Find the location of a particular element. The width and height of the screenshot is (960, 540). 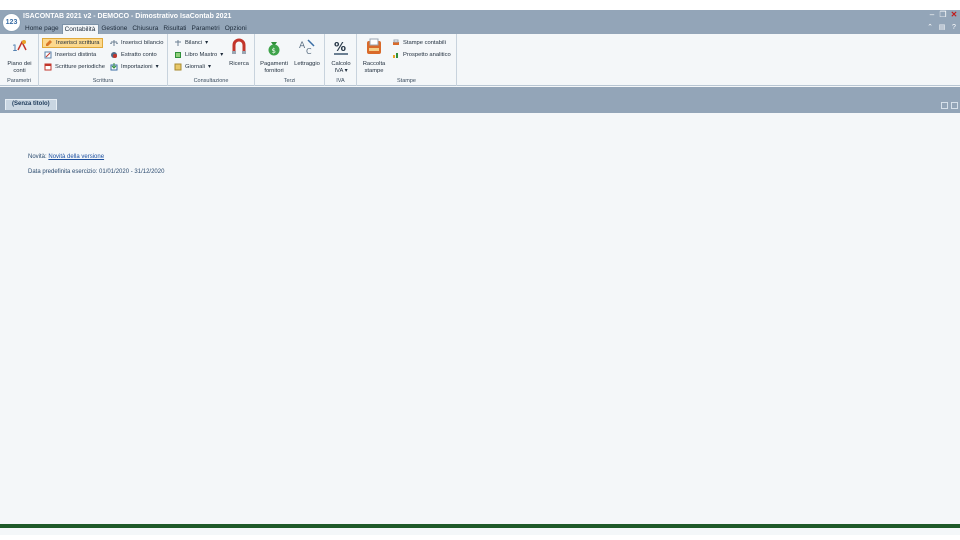

tab-home-page: Home page is located at coordinates (42, 29).